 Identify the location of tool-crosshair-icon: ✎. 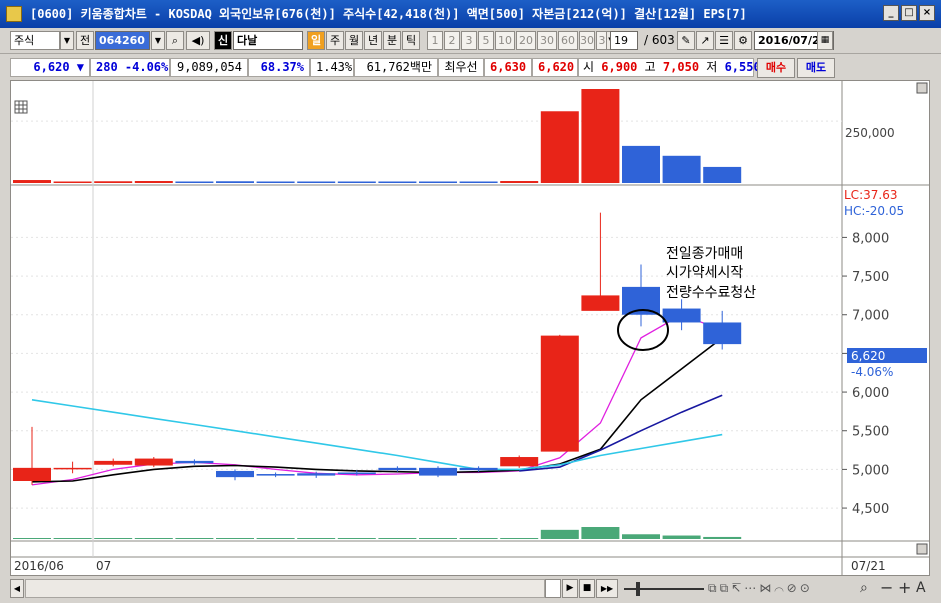
(686, 40).